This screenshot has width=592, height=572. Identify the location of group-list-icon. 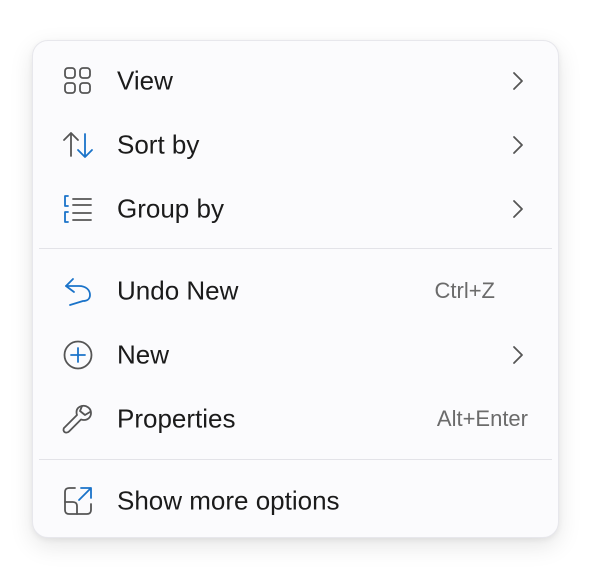
(78, 209).